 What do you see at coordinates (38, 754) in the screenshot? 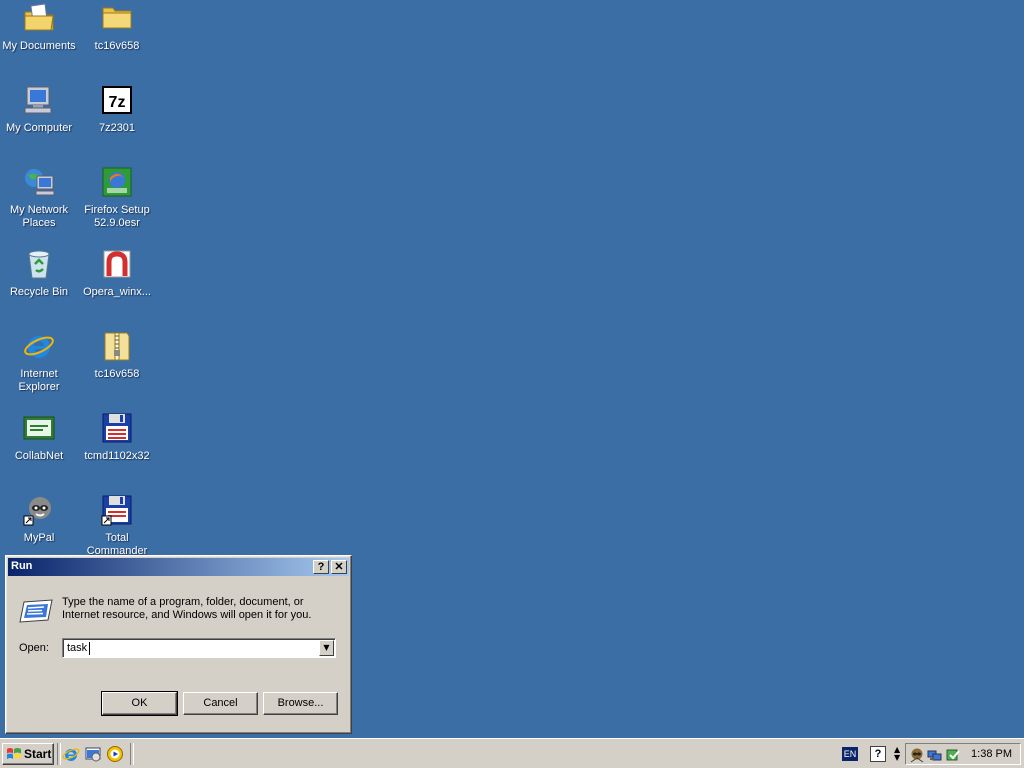
I see `start-label: Start` at bounding box center [38, 754].